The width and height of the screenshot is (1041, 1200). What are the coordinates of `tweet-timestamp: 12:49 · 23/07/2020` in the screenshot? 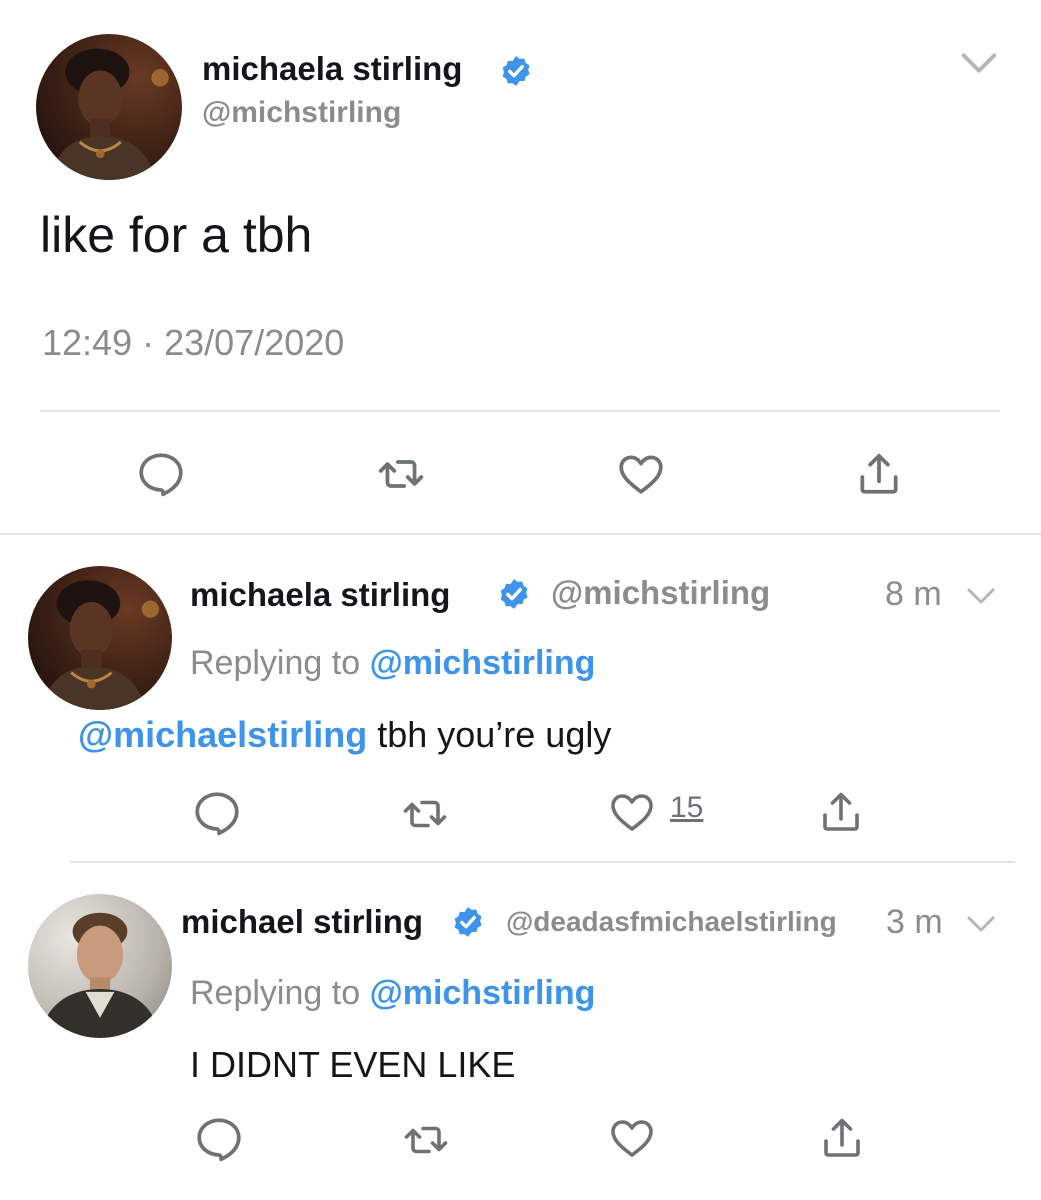 It's located at (193, 343).